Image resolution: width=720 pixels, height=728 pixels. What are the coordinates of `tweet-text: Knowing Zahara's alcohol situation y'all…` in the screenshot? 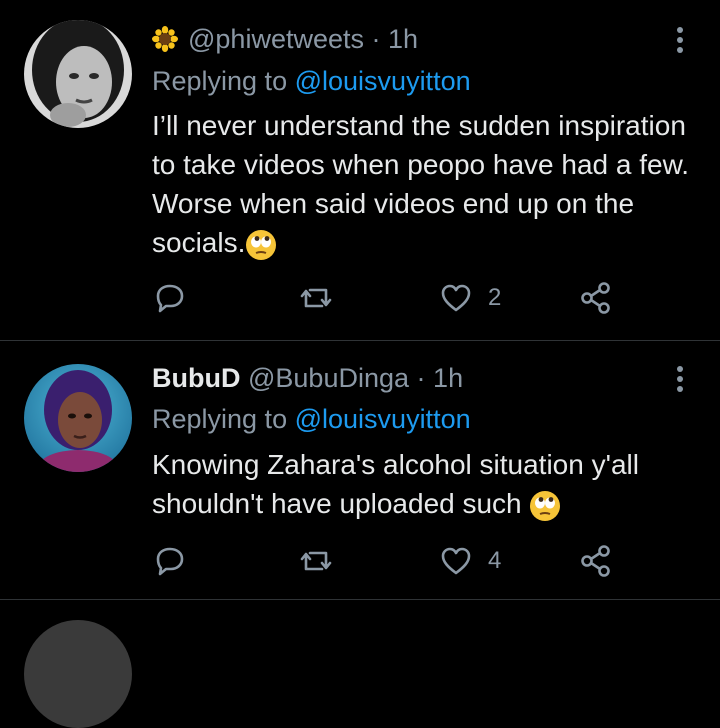 It's located at (426, 484).